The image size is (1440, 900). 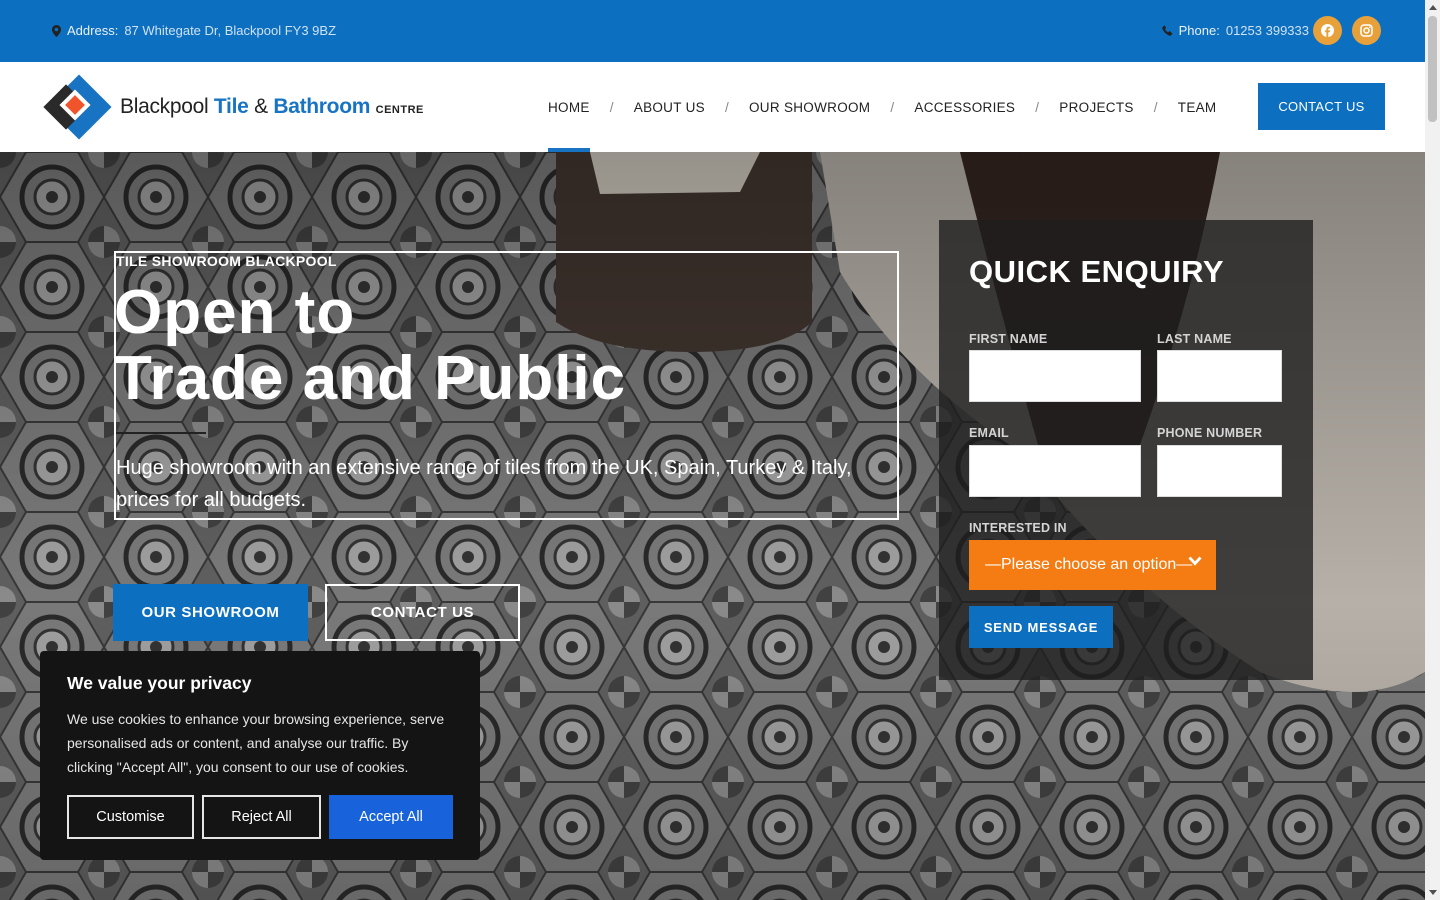 I want to click on interested-in-select: —Please choose an option—, so click(x=1092, y=565).